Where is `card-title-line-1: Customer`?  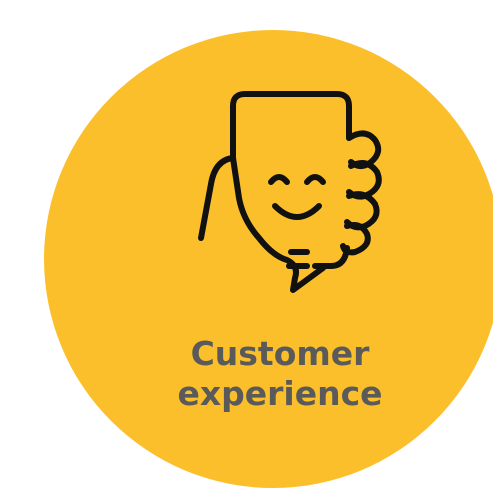
card-title-line-1: Customer is located at coordinates (280, 353).